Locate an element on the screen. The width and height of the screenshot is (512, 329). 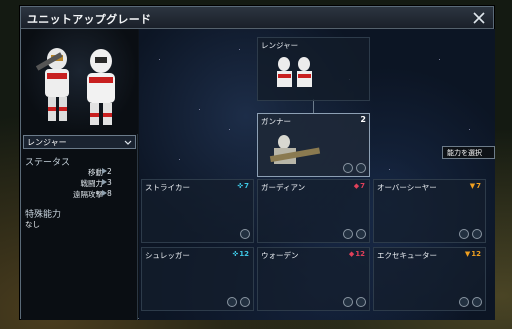
stat-label-ranged: 遠隔攻撃 is located at coordinates (88, 194).